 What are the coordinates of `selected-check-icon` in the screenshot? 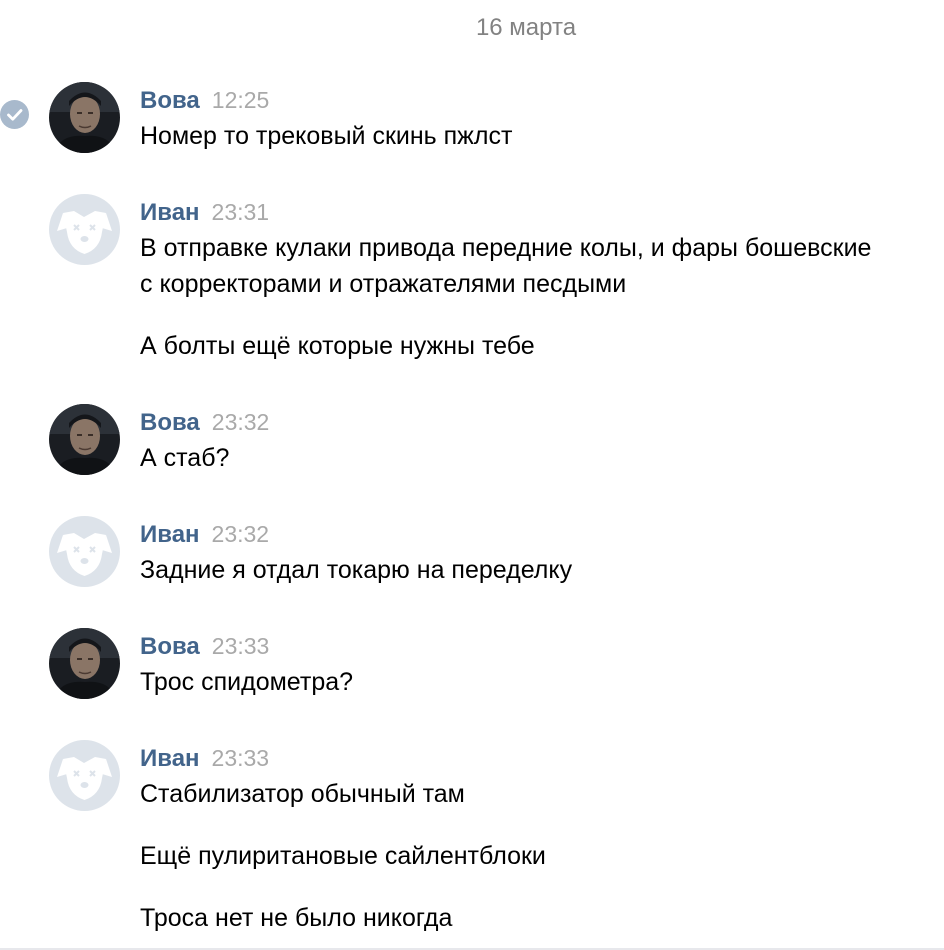 It's located at (14, 114).